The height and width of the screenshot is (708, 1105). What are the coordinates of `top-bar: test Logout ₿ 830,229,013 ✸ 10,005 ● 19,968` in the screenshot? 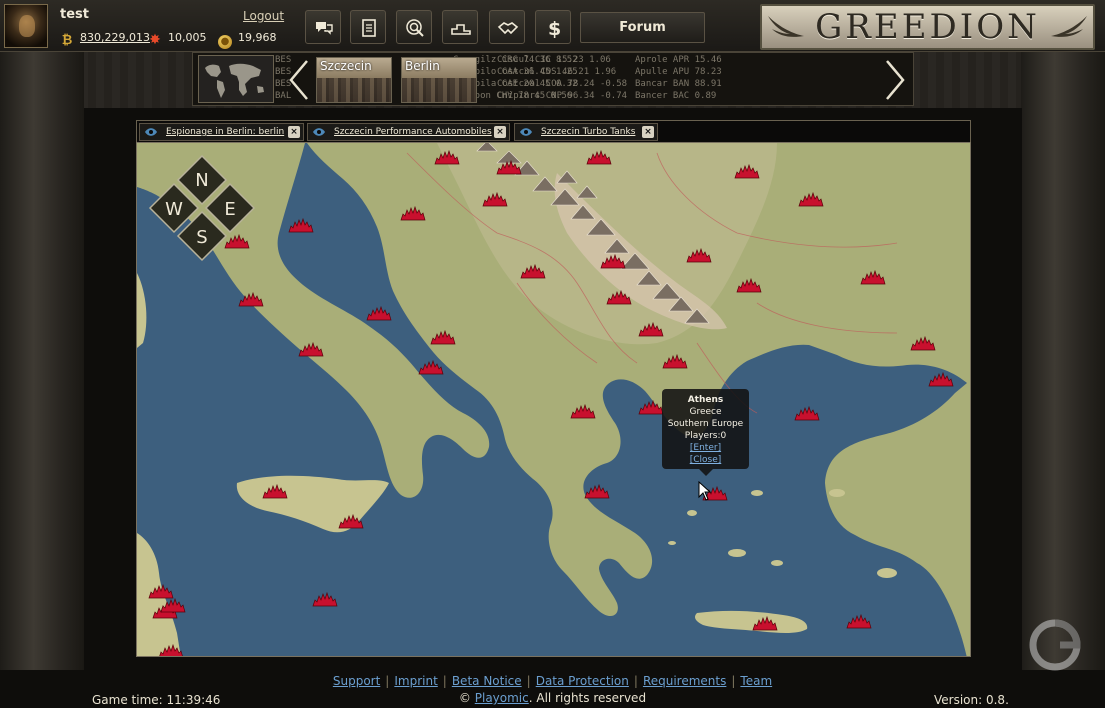 It's located at (552, 26).